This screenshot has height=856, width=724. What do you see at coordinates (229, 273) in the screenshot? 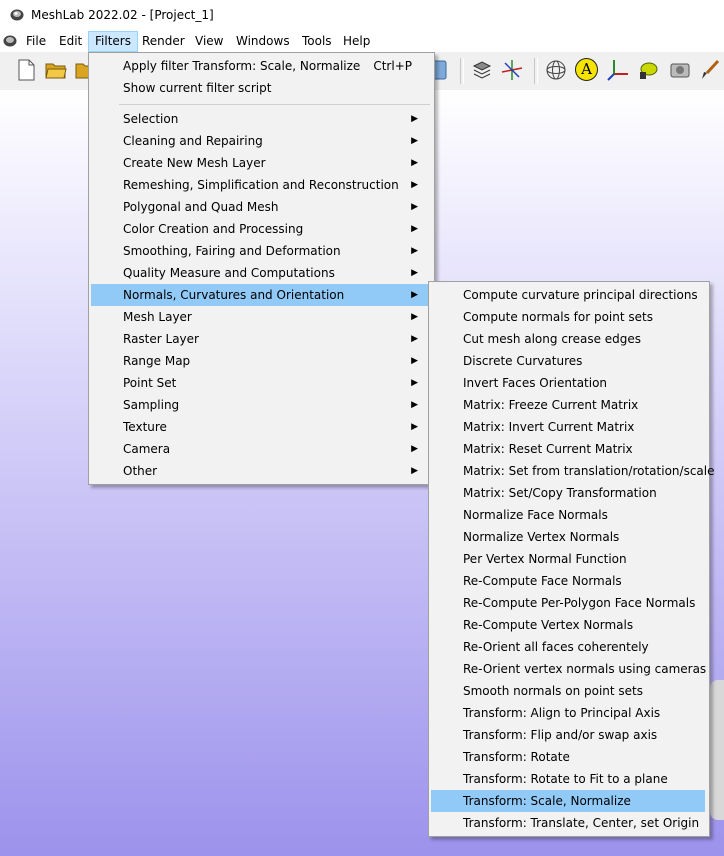
I see `filter-category-label: Quality Measure and Computations` at bounding box center [229, 273].